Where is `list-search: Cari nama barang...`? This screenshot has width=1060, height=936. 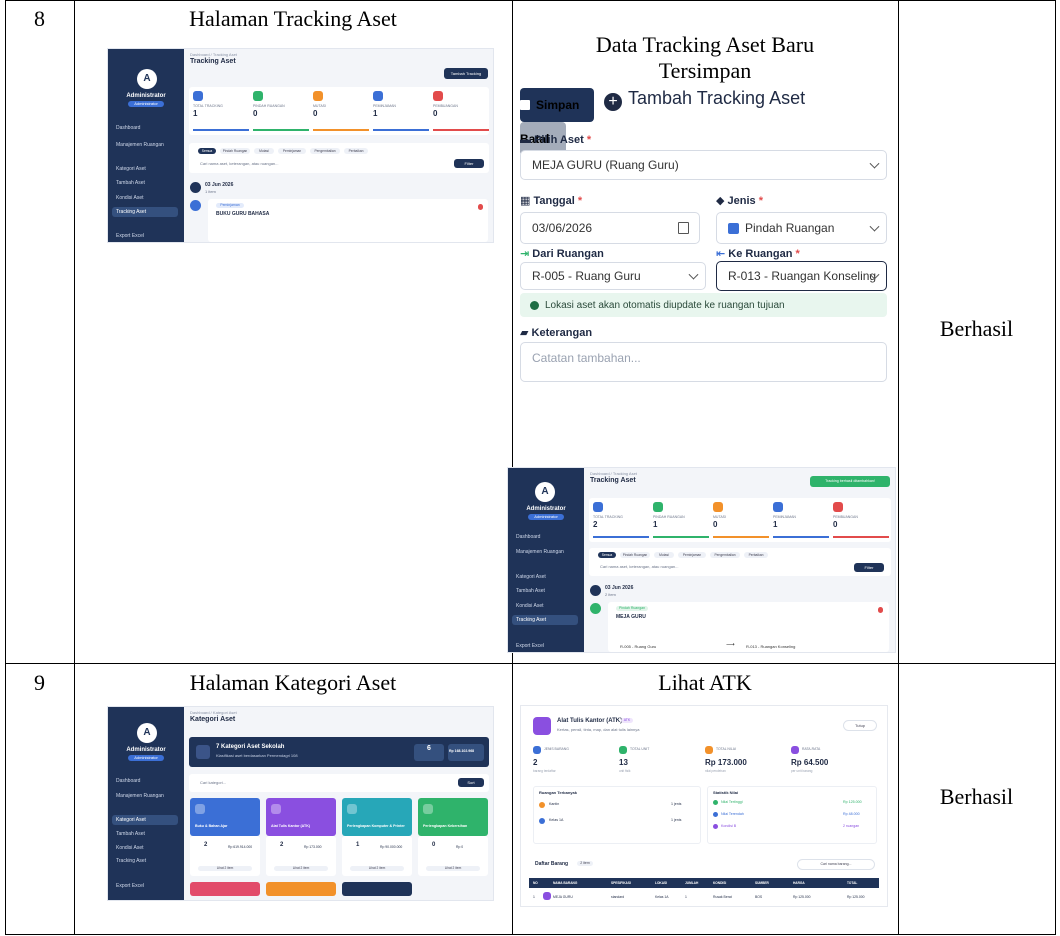
list-search: Cari nama barang... is located at coordinates (836, 864).